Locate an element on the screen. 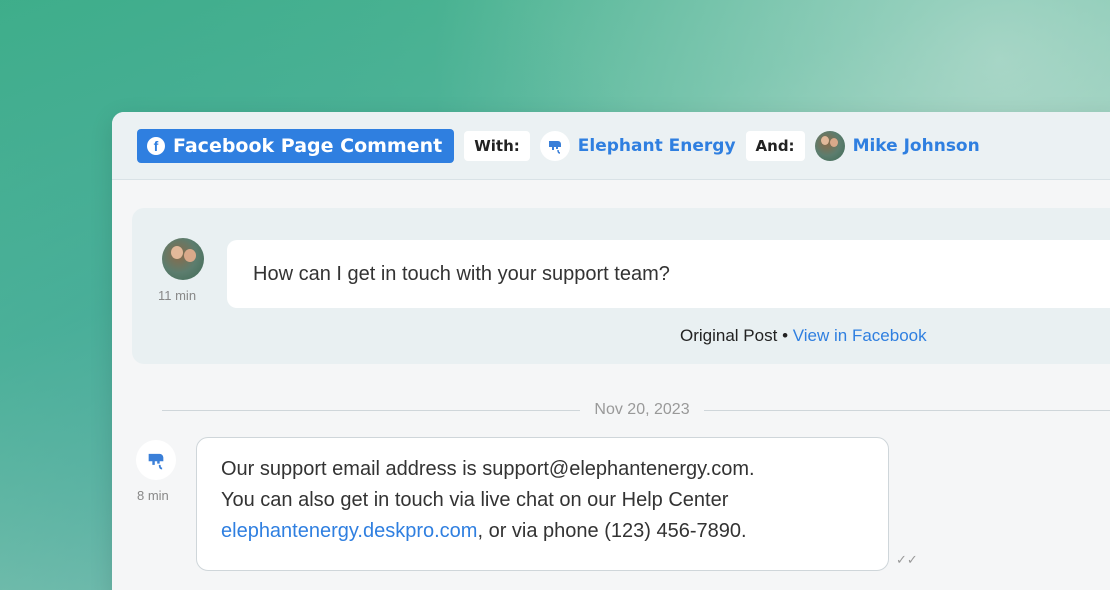  brand-party: Elephant Energy is located at coordinates (637, 145).